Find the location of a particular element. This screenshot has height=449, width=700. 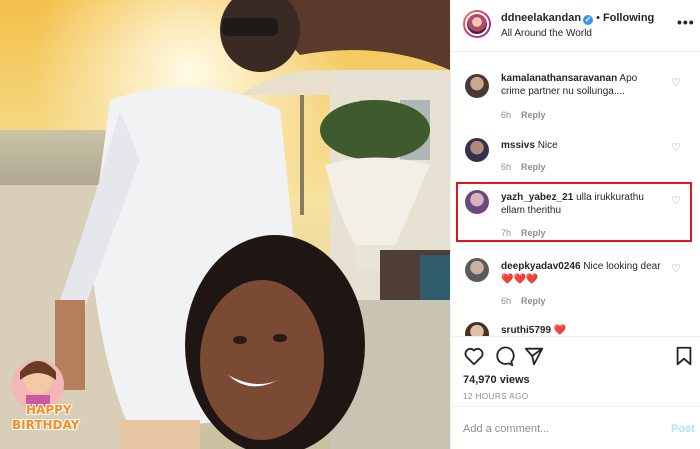

like-heart-icon is located at coordinates (474, 356).